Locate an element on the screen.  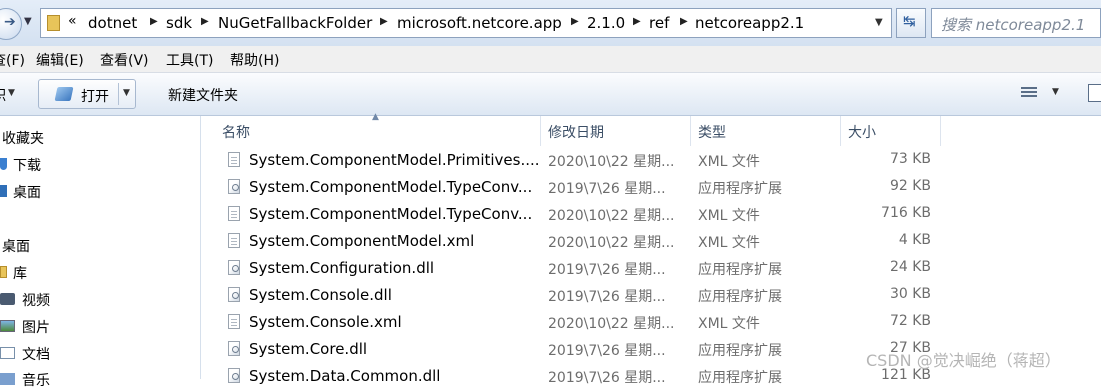
file-size: 24 KB is located at coordinates (910, 267).